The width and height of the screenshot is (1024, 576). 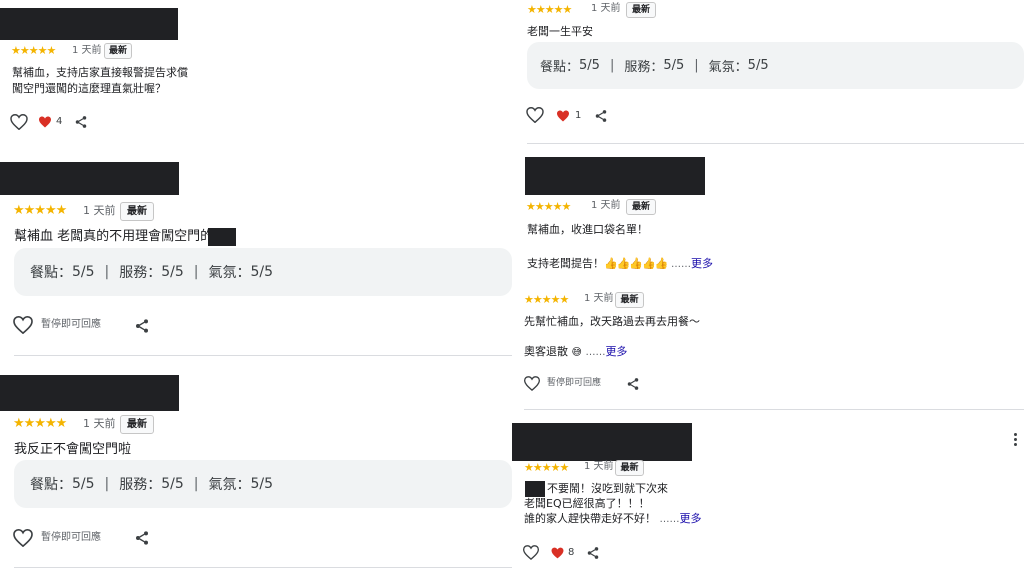 I want to click on review-text: 誰的家人趕快帶走好不好！, so click(x=590, y=518).